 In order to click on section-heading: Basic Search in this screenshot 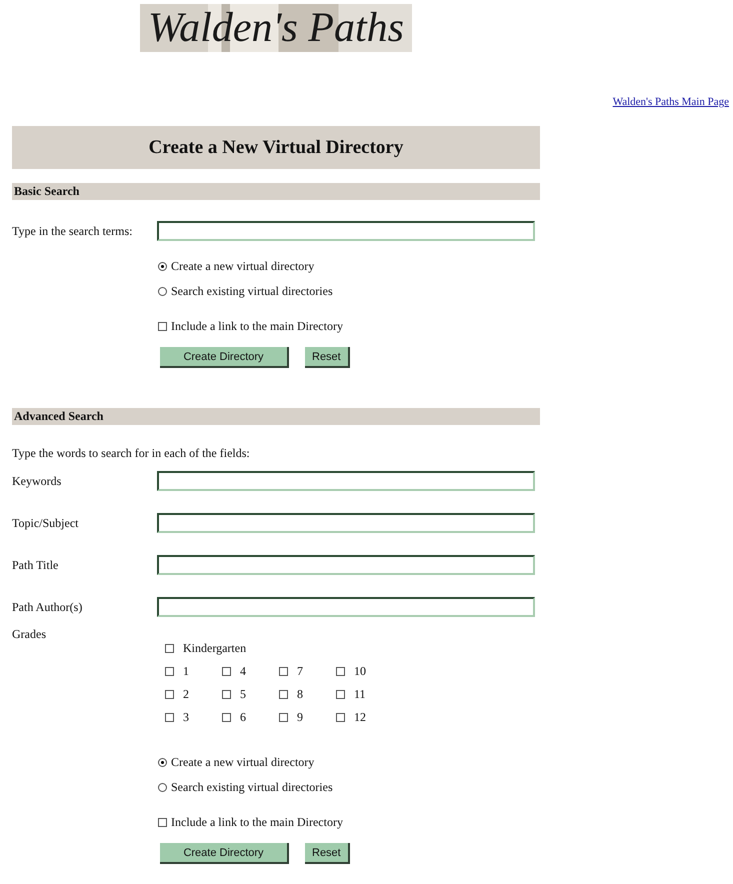, I will do `click(276, 191)`.